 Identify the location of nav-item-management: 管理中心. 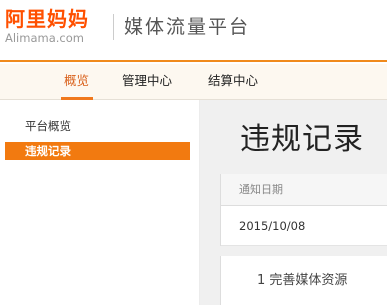
(147, 81).